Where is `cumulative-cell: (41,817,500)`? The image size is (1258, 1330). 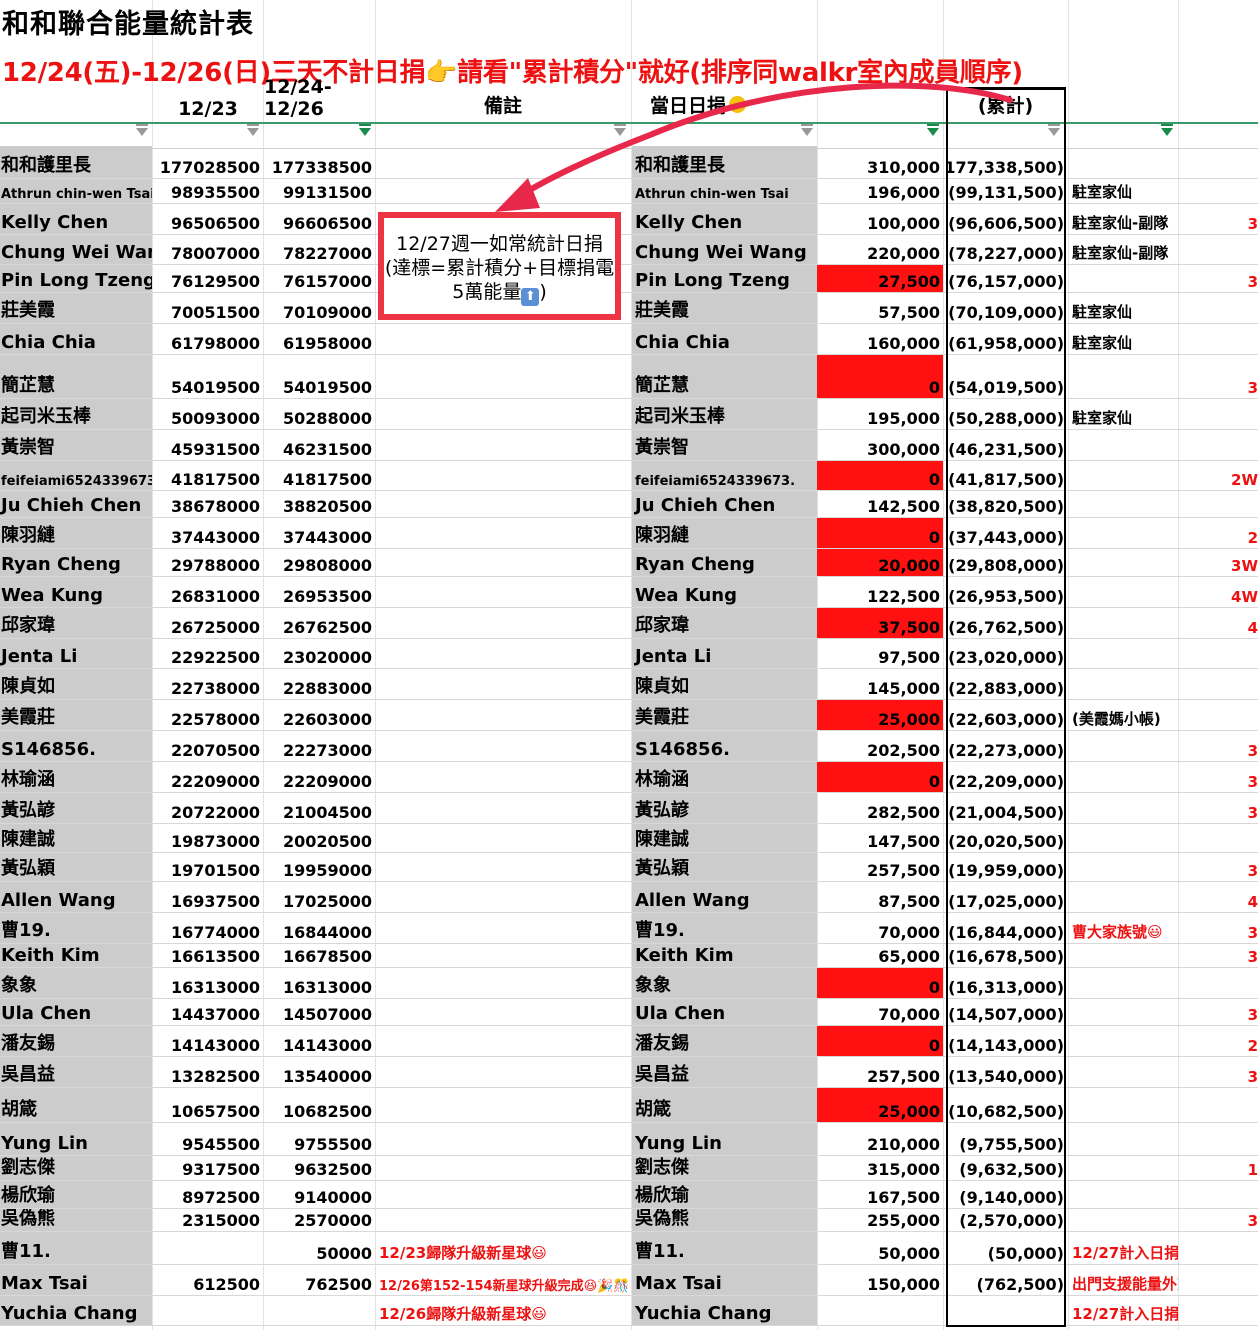
cumulative-cell: (41,817,500) is located at coordinates (1005, 475).